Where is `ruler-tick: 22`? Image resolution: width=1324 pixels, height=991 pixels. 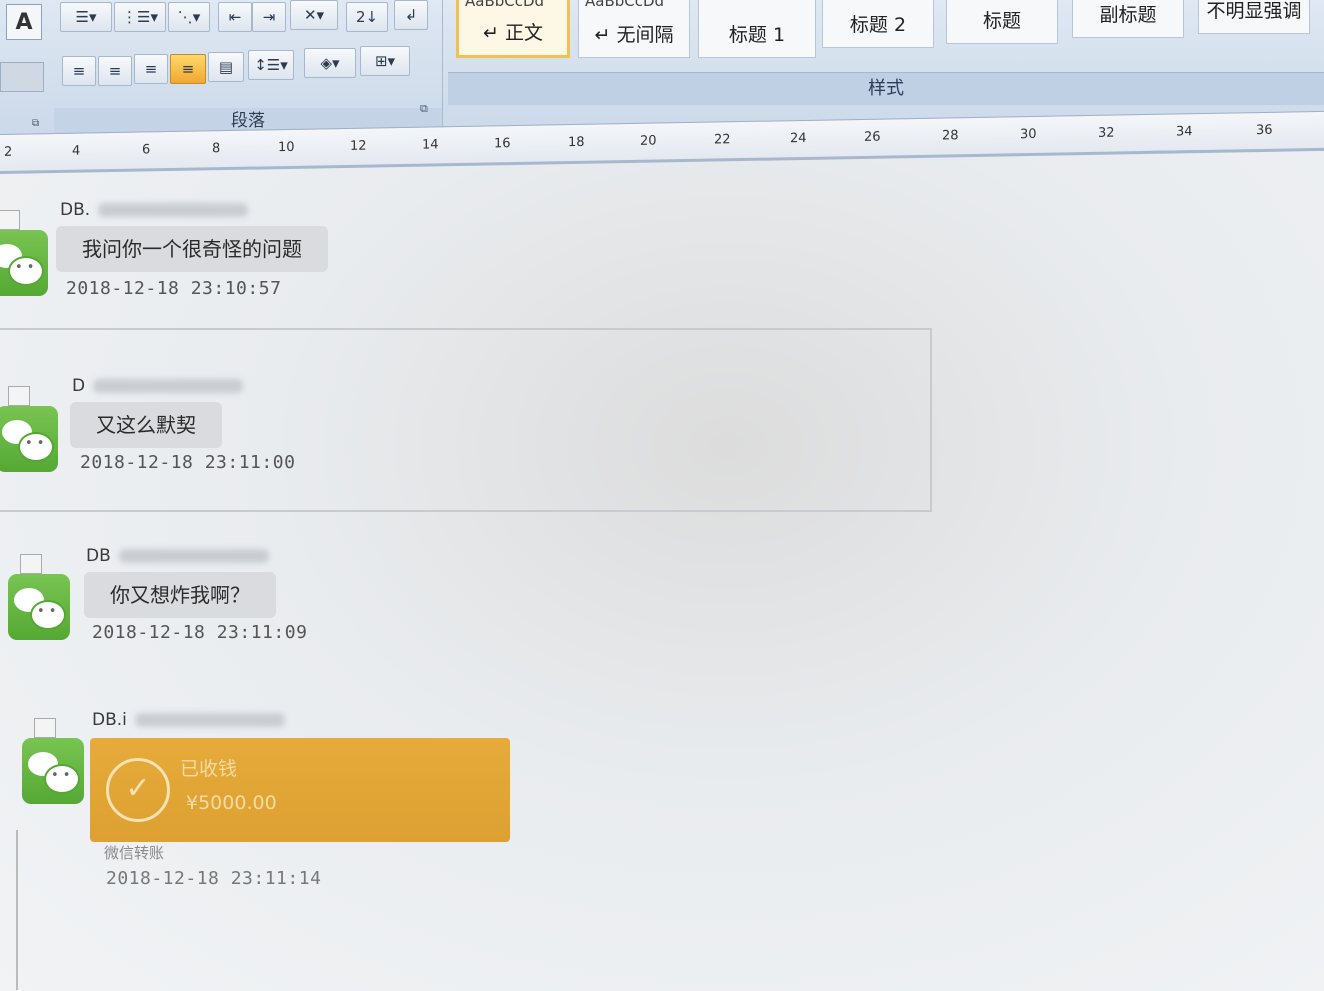
ruler-tick: 22 is located at coordinates (722, 140).